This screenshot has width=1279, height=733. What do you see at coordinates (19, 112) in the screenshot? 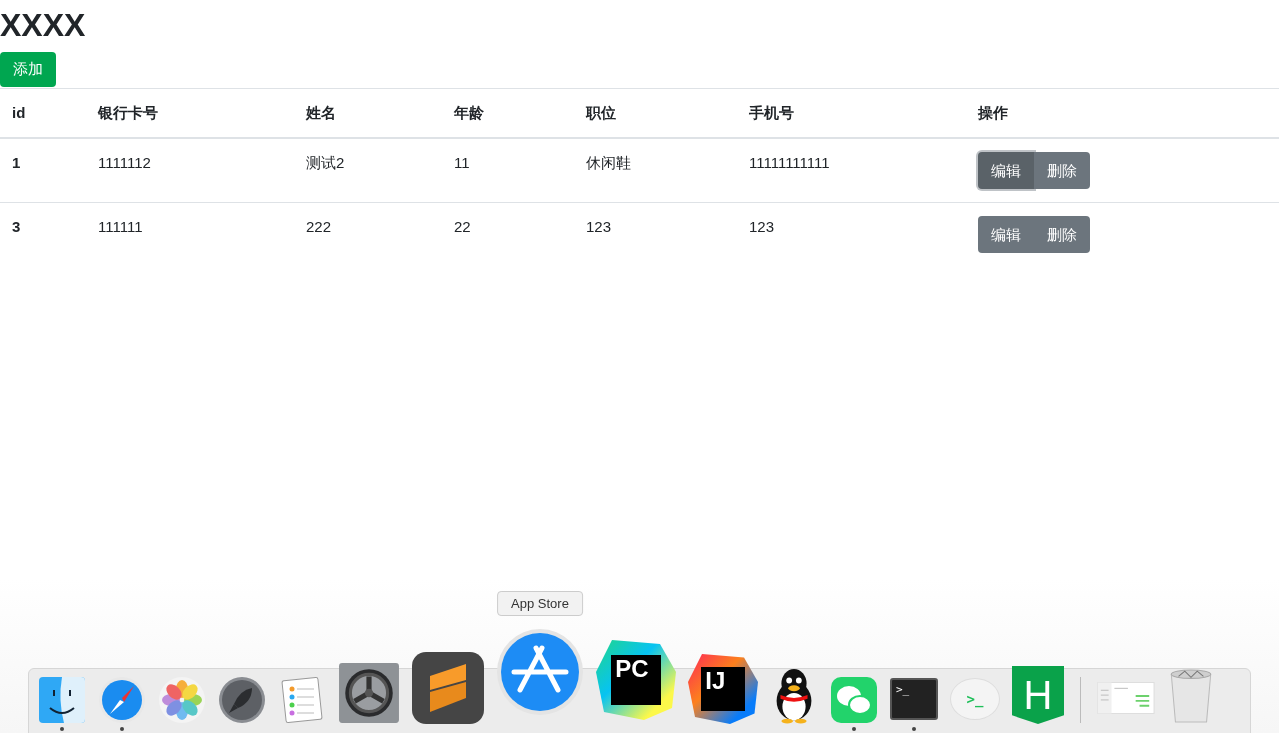
I see `column-header: id` at bounding box center [19, 112].